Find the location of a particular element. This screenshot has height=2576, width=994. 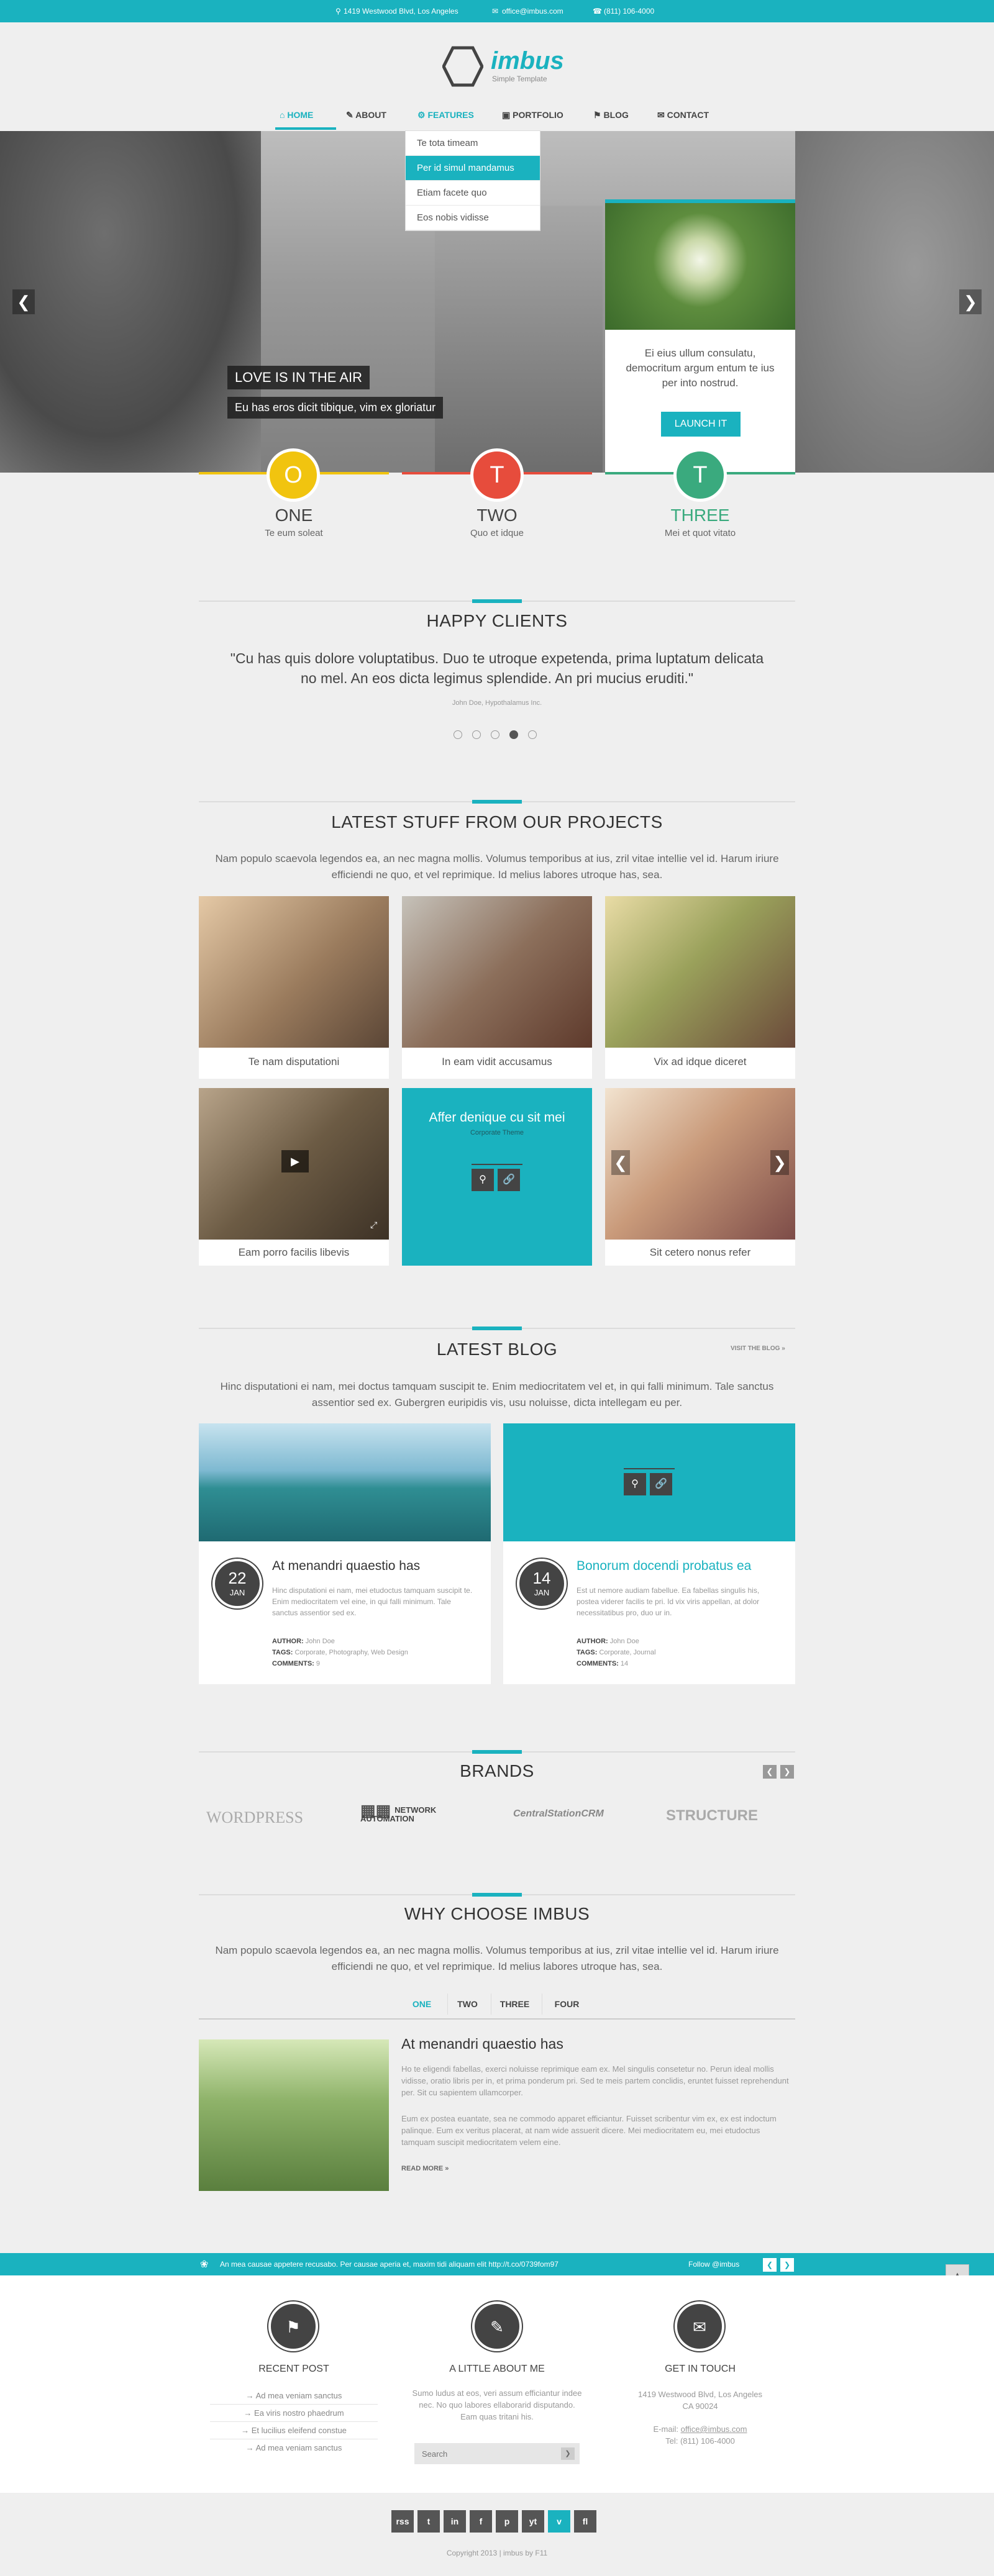

why-title: WHY CHOOSE IMBUS is located at coordinates (497, 1913).